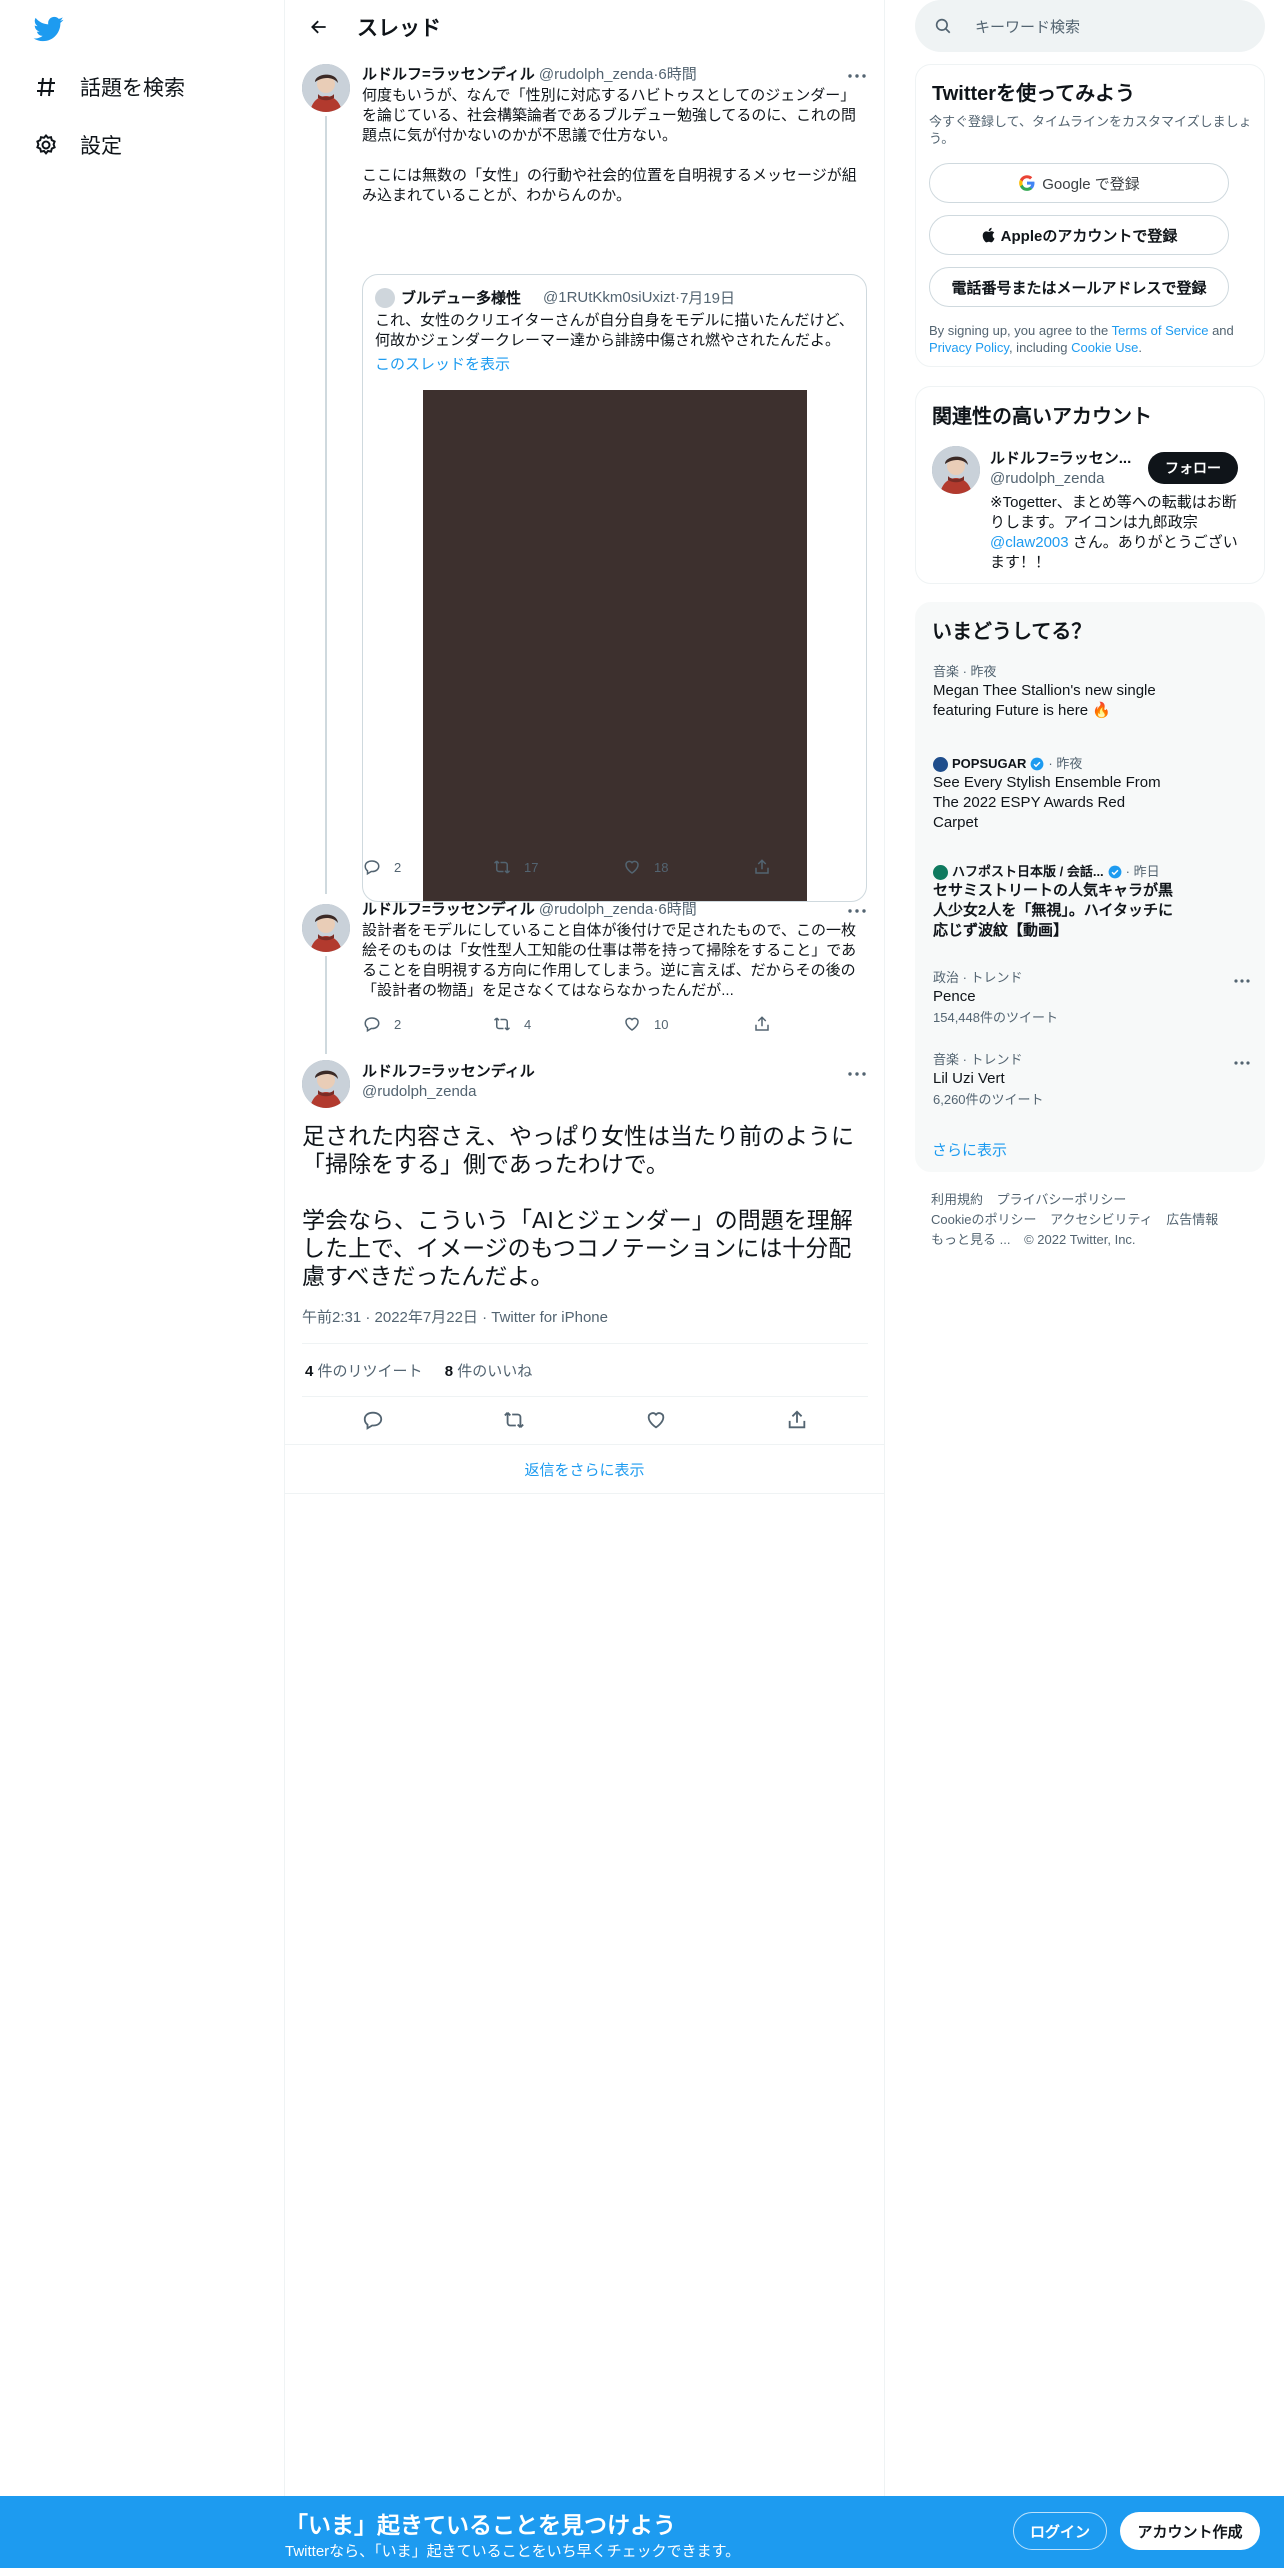 The width and height of the screenshot is (1284, 2568). Describe the element at coordinates (1027, 26) in the screenshot. I see `search-input: キーワード検索` at that location.